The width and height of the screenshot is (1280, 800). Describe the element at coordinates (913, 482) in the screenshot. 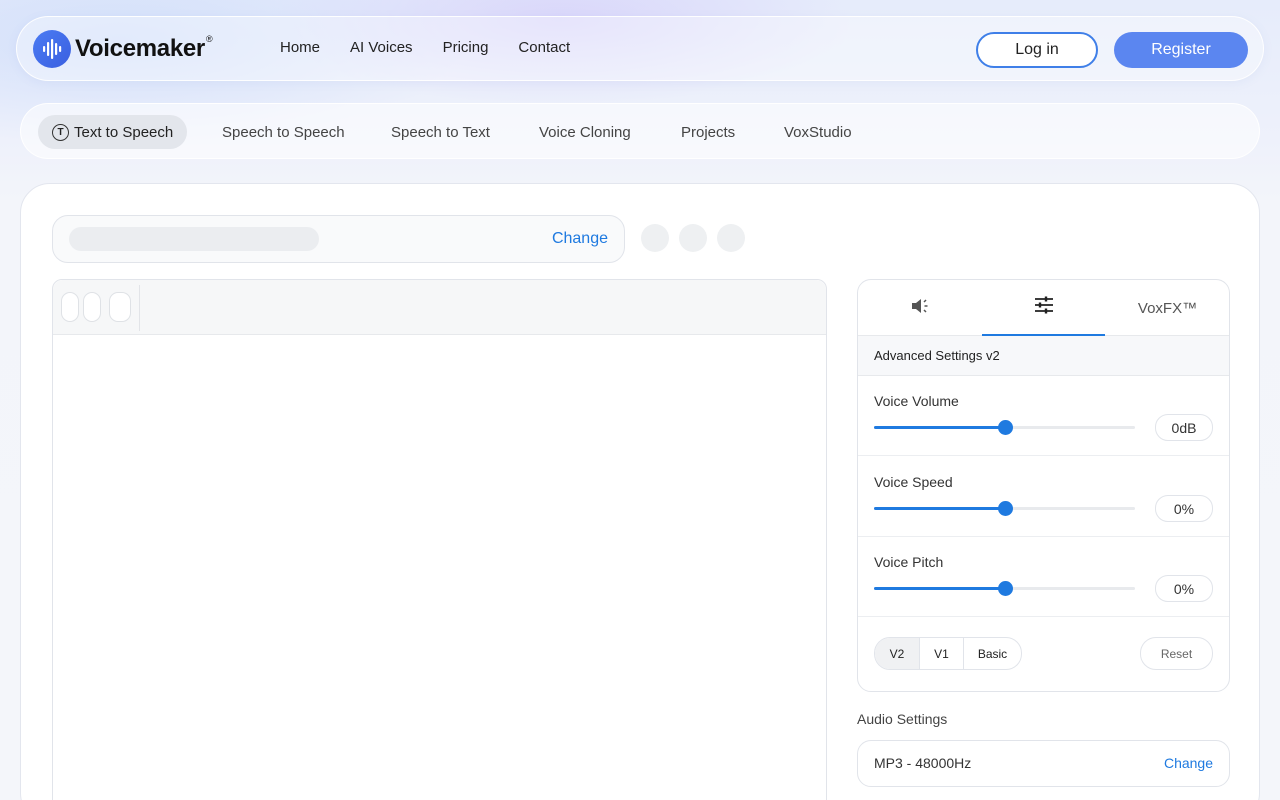

I see `slider-label: Voice Speed` at that location.